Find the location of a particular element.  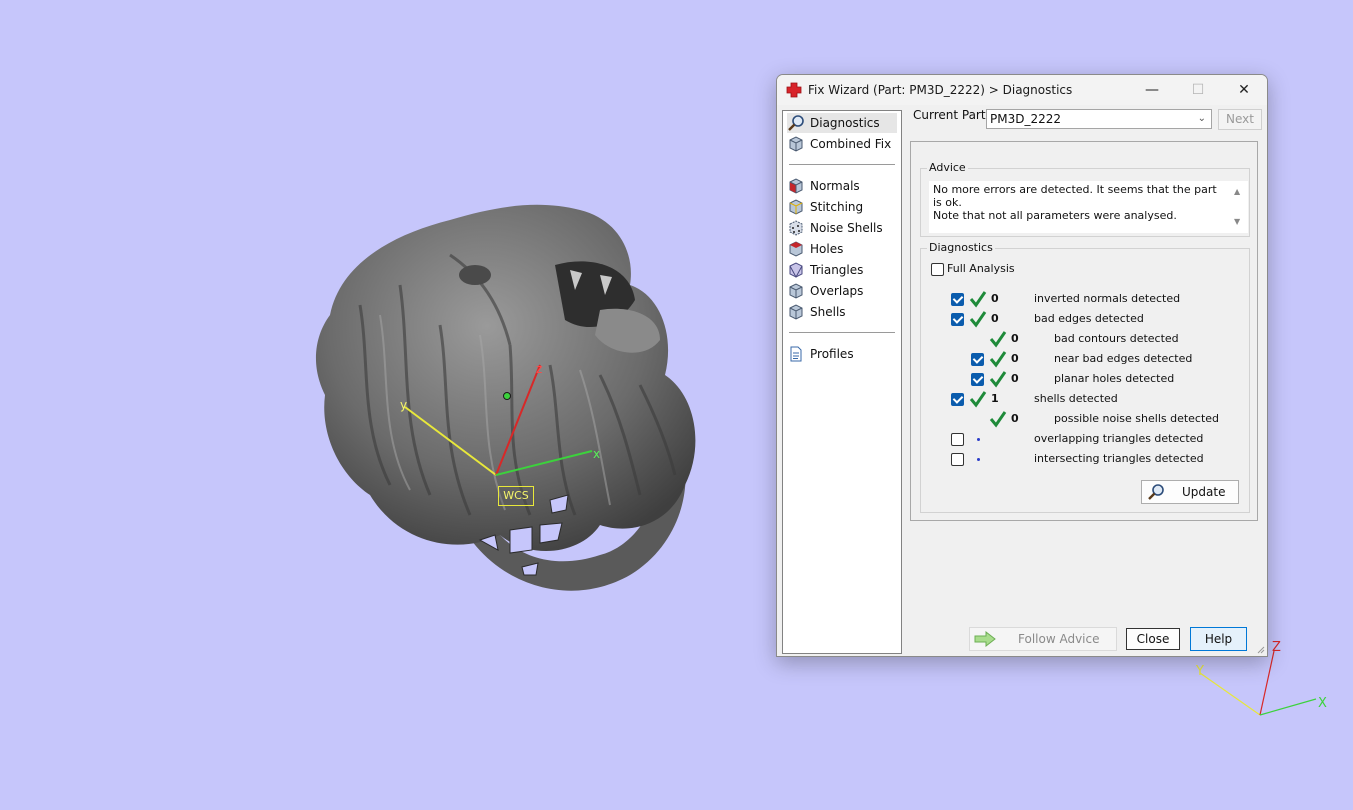

inverted-normals-checkbox is located at coordinates (957, 299).